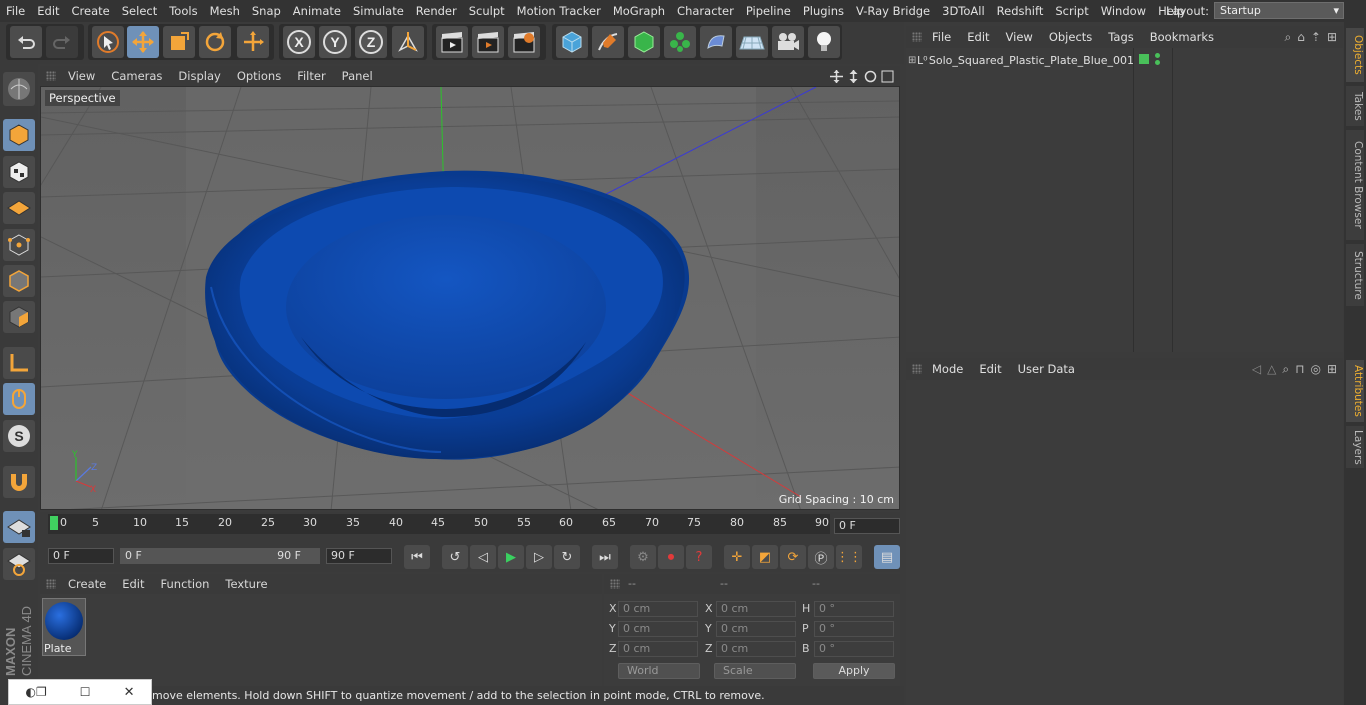  What do you see at coordinates (317, 11) in the screenshot?
I see `menu-animate: Animate` at bounding box center [317, 11].